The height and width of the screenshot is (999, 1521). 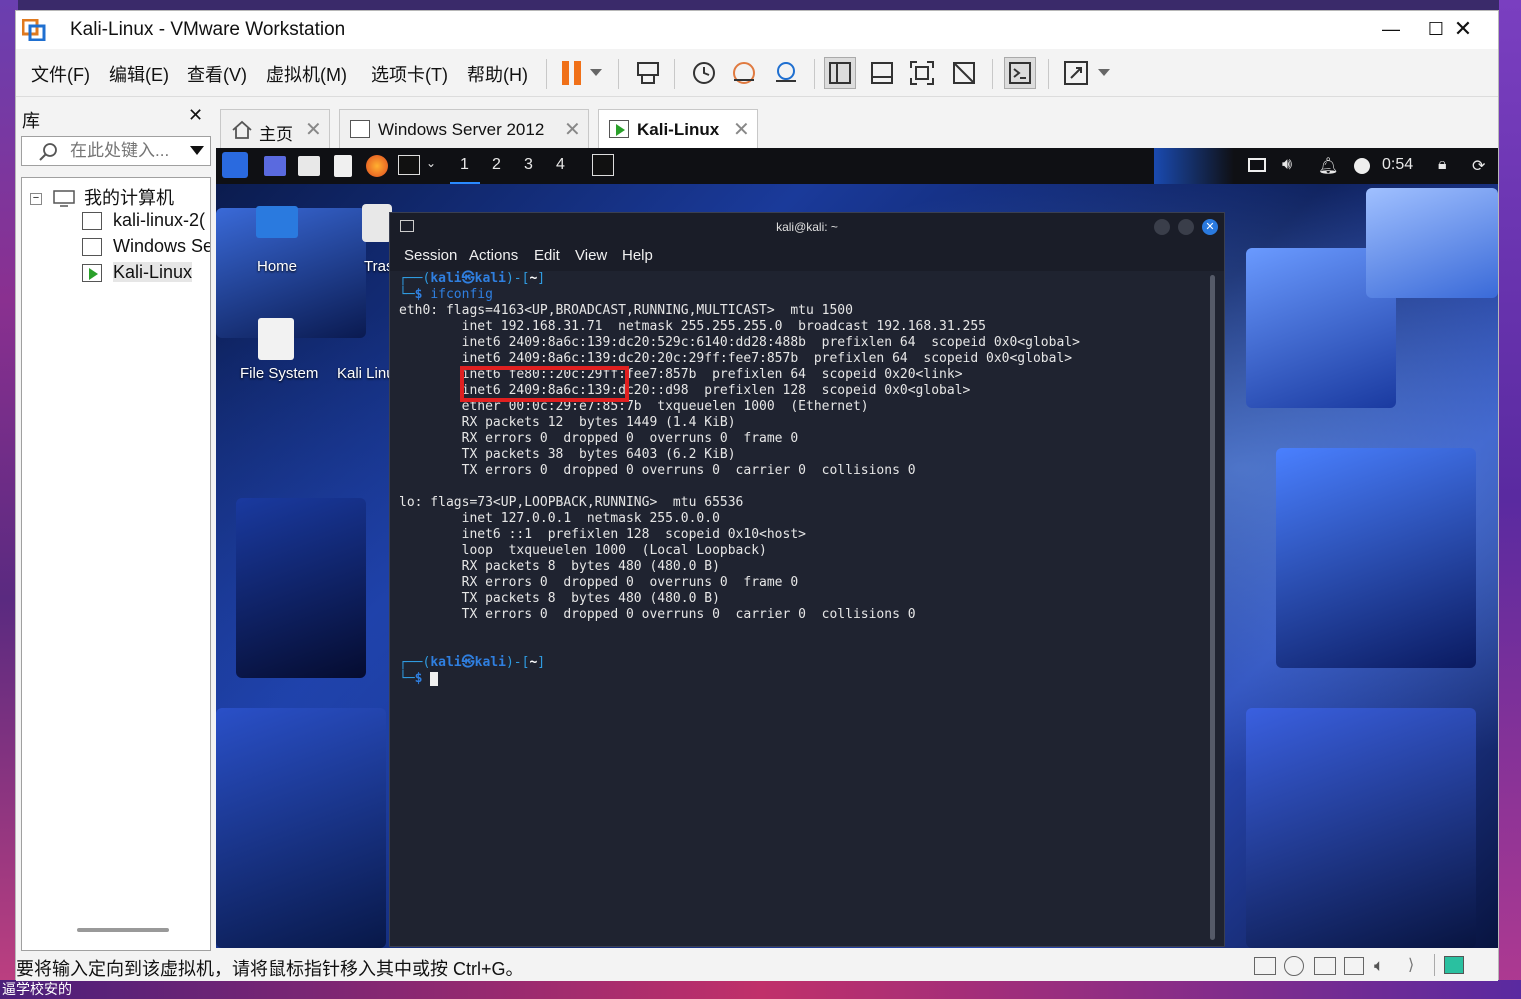 What do you see at coordinates (1162, 227) in the screenshot?
I see `minimize-button` at bounding box center [1162, 227].